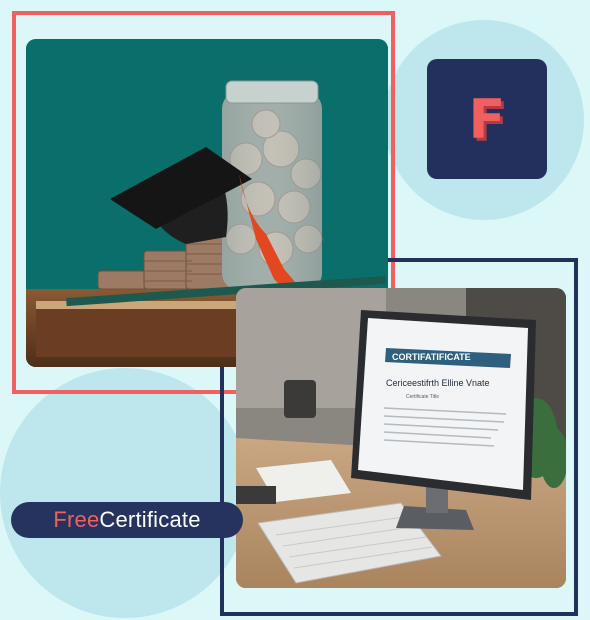  Describe the element at coordinates (431, 357) in the screenshot. I see `screen-banner: CORTIFATIFICATE` at that location.